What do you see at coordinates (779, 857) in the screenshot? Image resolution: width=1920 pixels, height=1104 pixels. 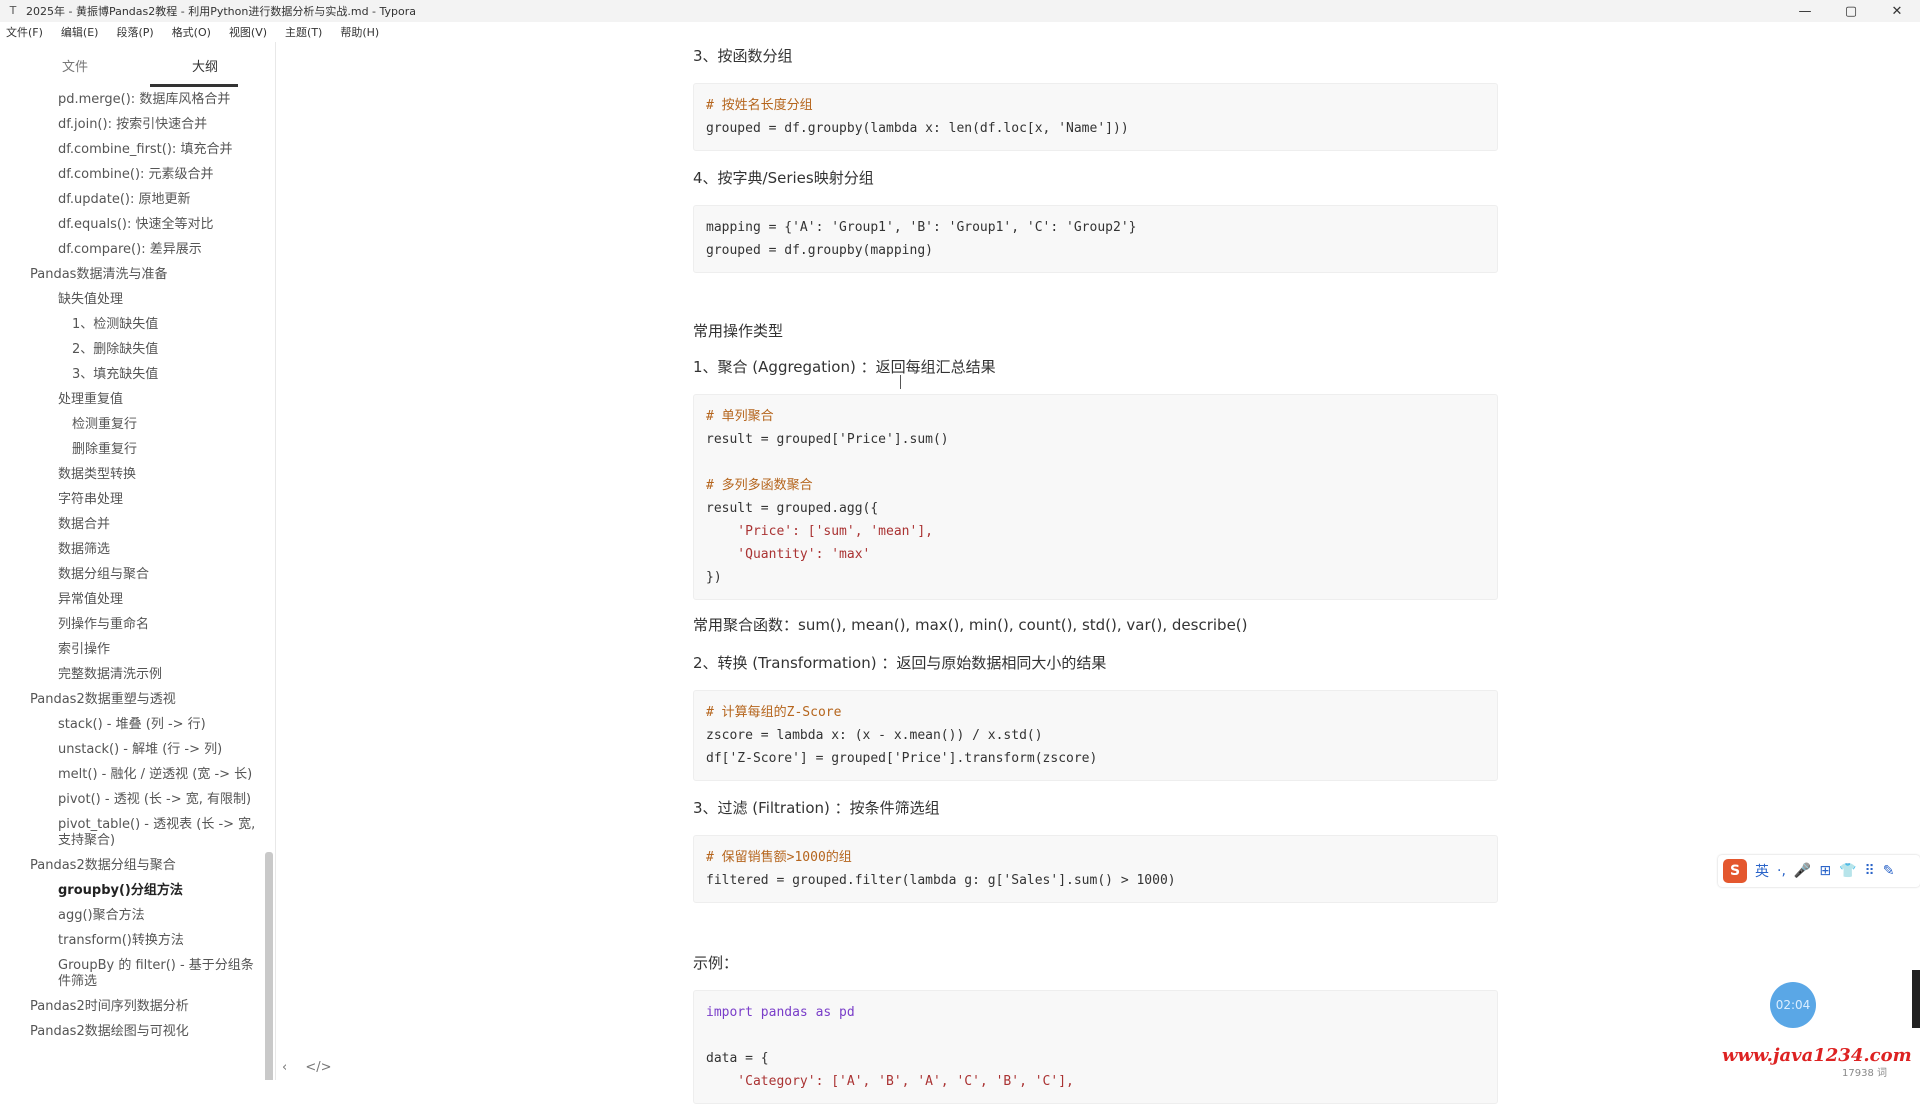 I see `code-comment: # 保留销售额>1000的组` at bounding box center [779, 857].